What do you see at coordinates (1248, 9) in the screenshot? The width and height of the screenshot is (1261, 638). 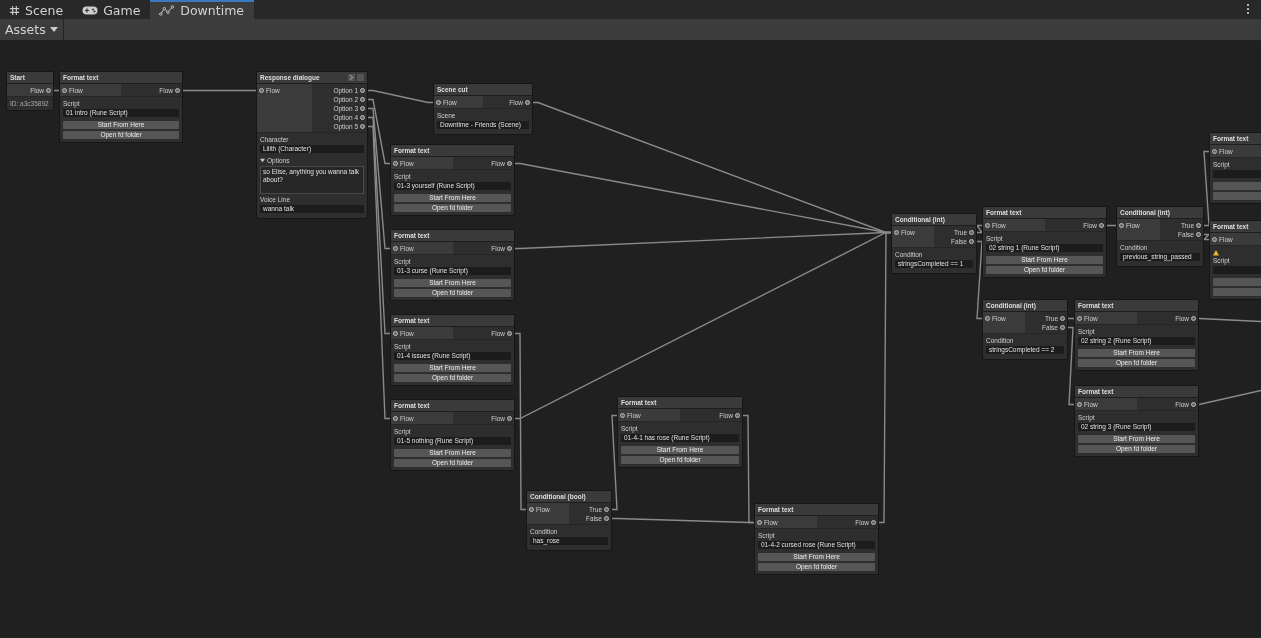 I see `more-options-icon` at bounding box center [1248, 9].